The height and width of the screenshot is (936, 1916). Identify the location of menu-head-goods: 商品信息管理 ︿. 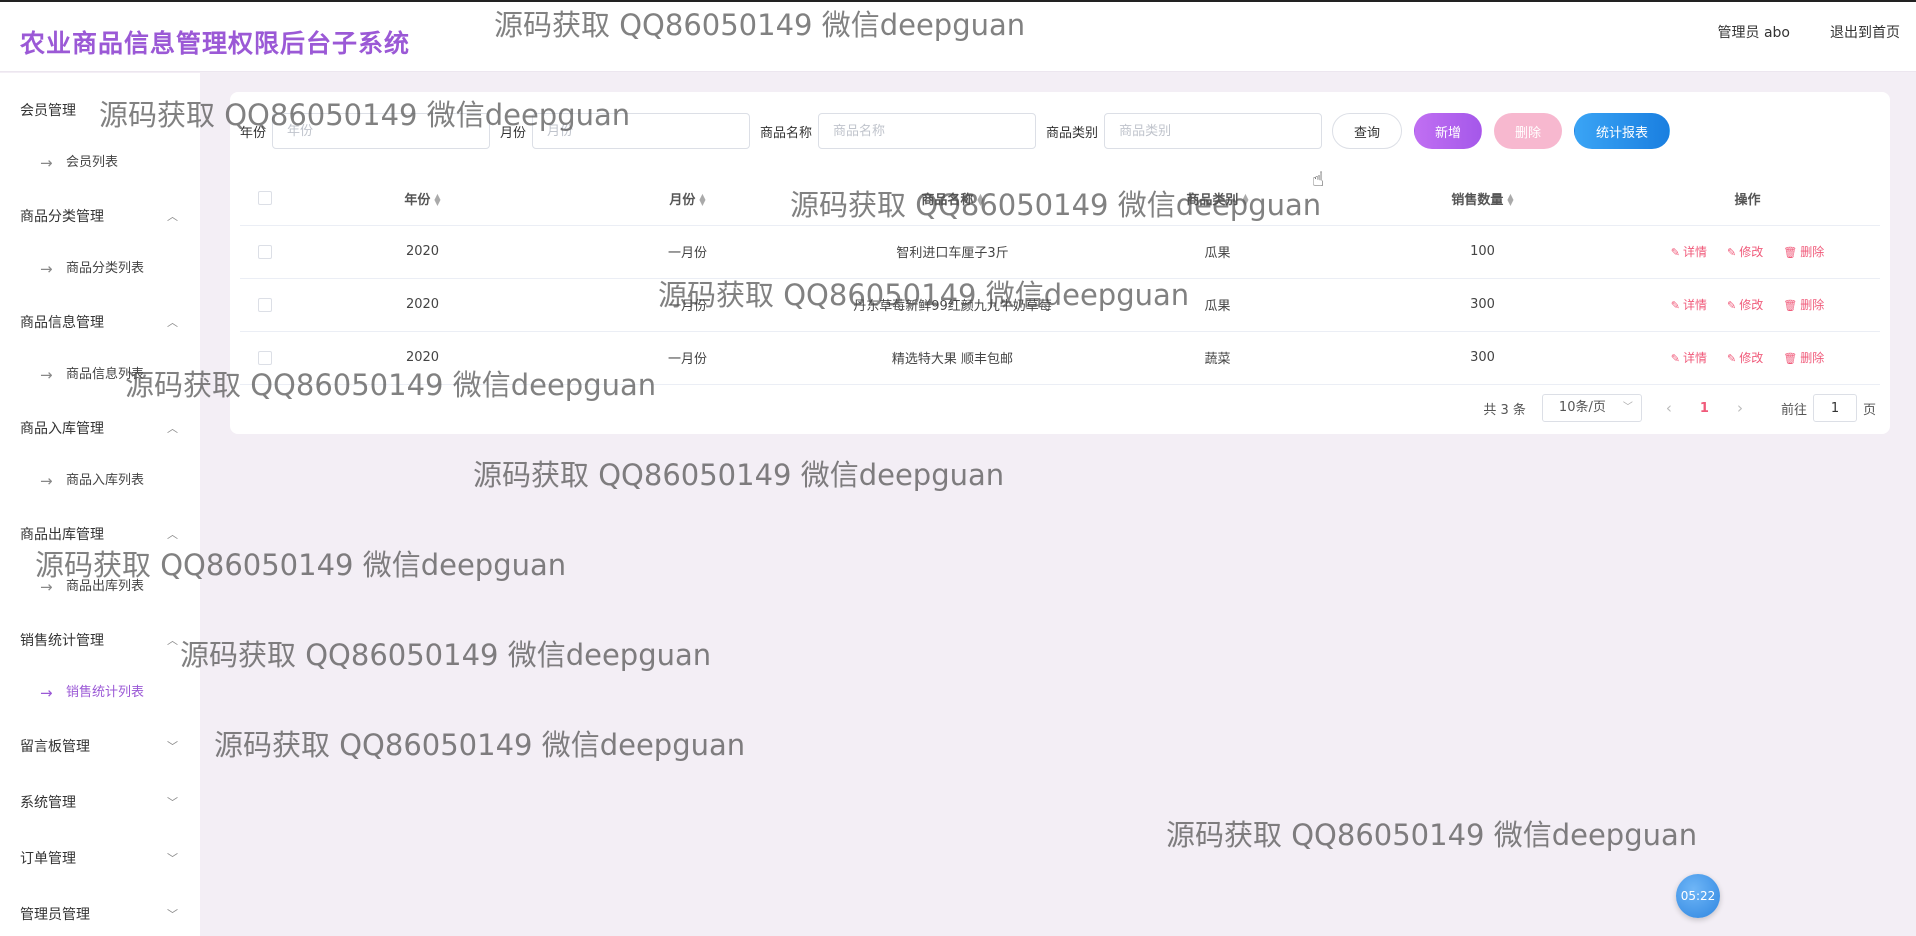
(100, 323).